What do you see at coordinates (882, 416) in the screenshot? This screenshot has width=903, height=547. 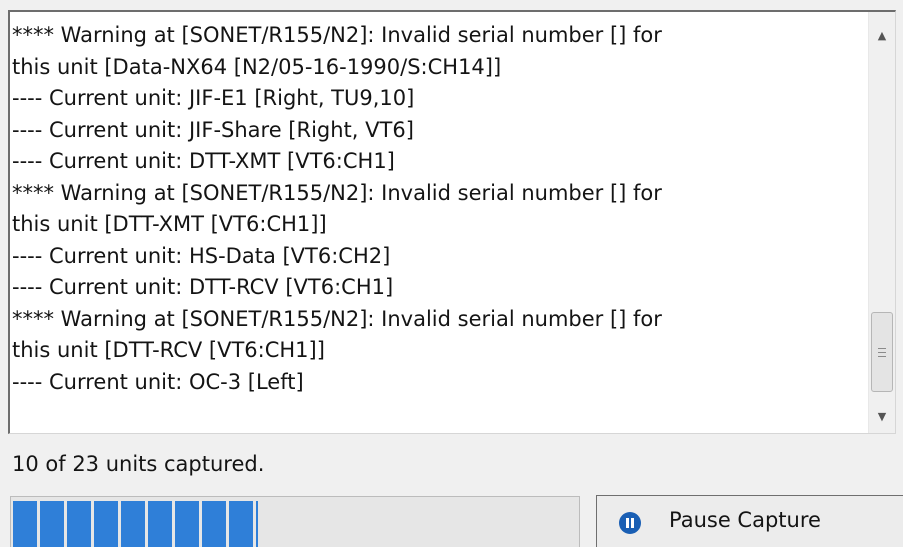 I see `scroll-down-arrow-icon: ▼` at bounding box center [882, 416].